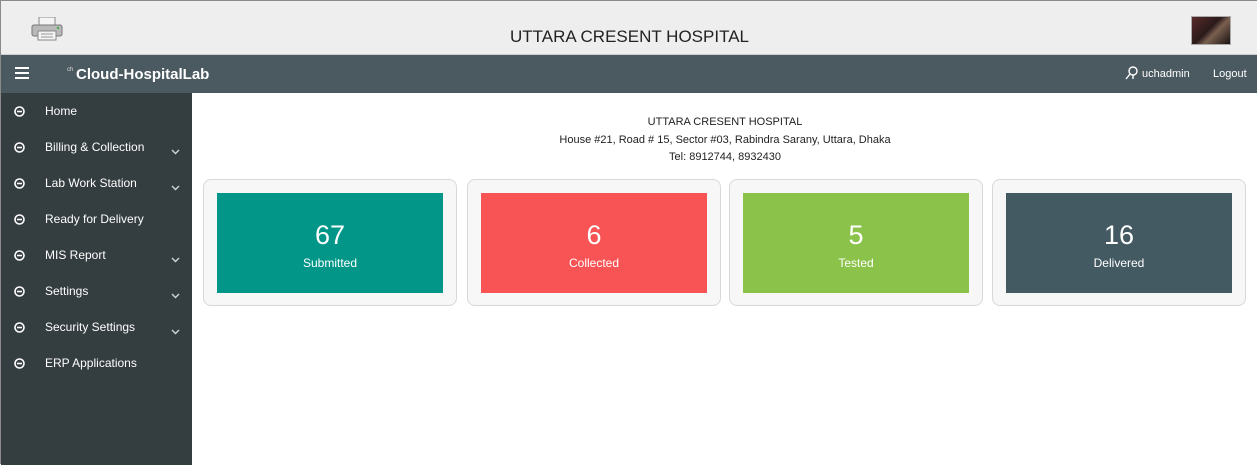 The width and height of the screenshot is (1257, 465). Describe the element at coordinates (1230, 74) in the screenshot. I see `logout-link: Logout` at that location.